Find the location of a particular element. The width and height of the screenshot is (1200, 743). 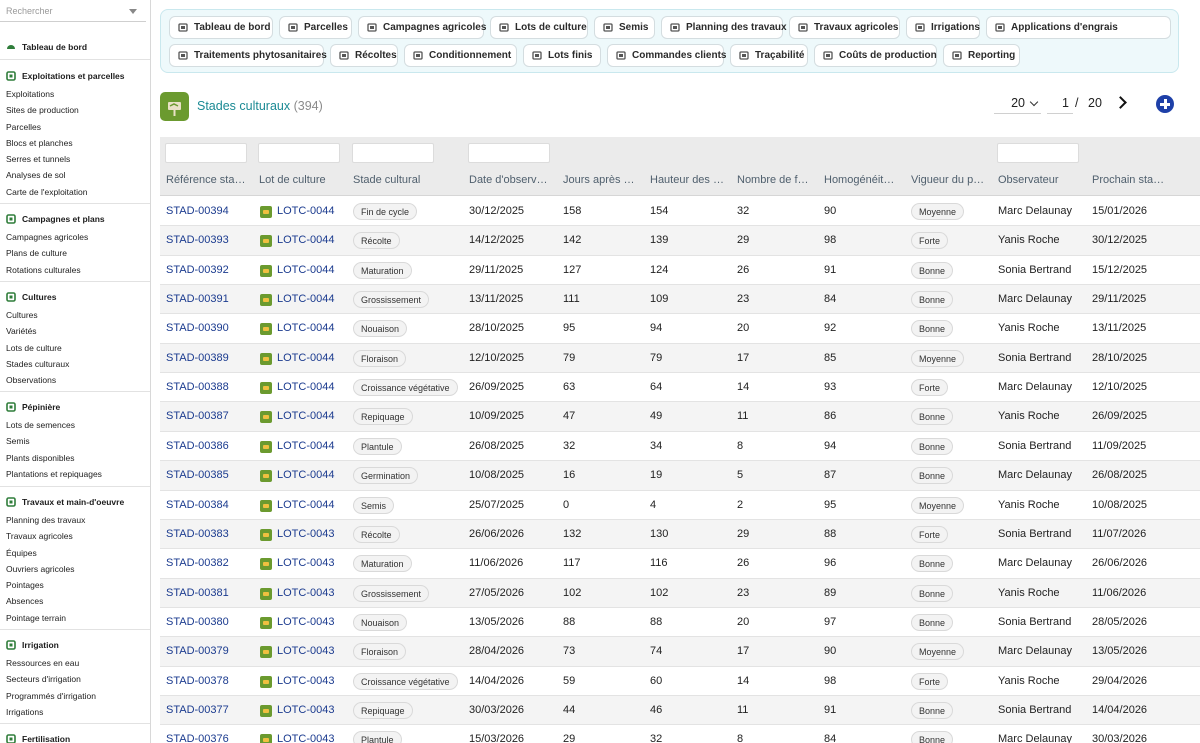

sidebar-item: Sites de production is located at coordinates (75, 110).